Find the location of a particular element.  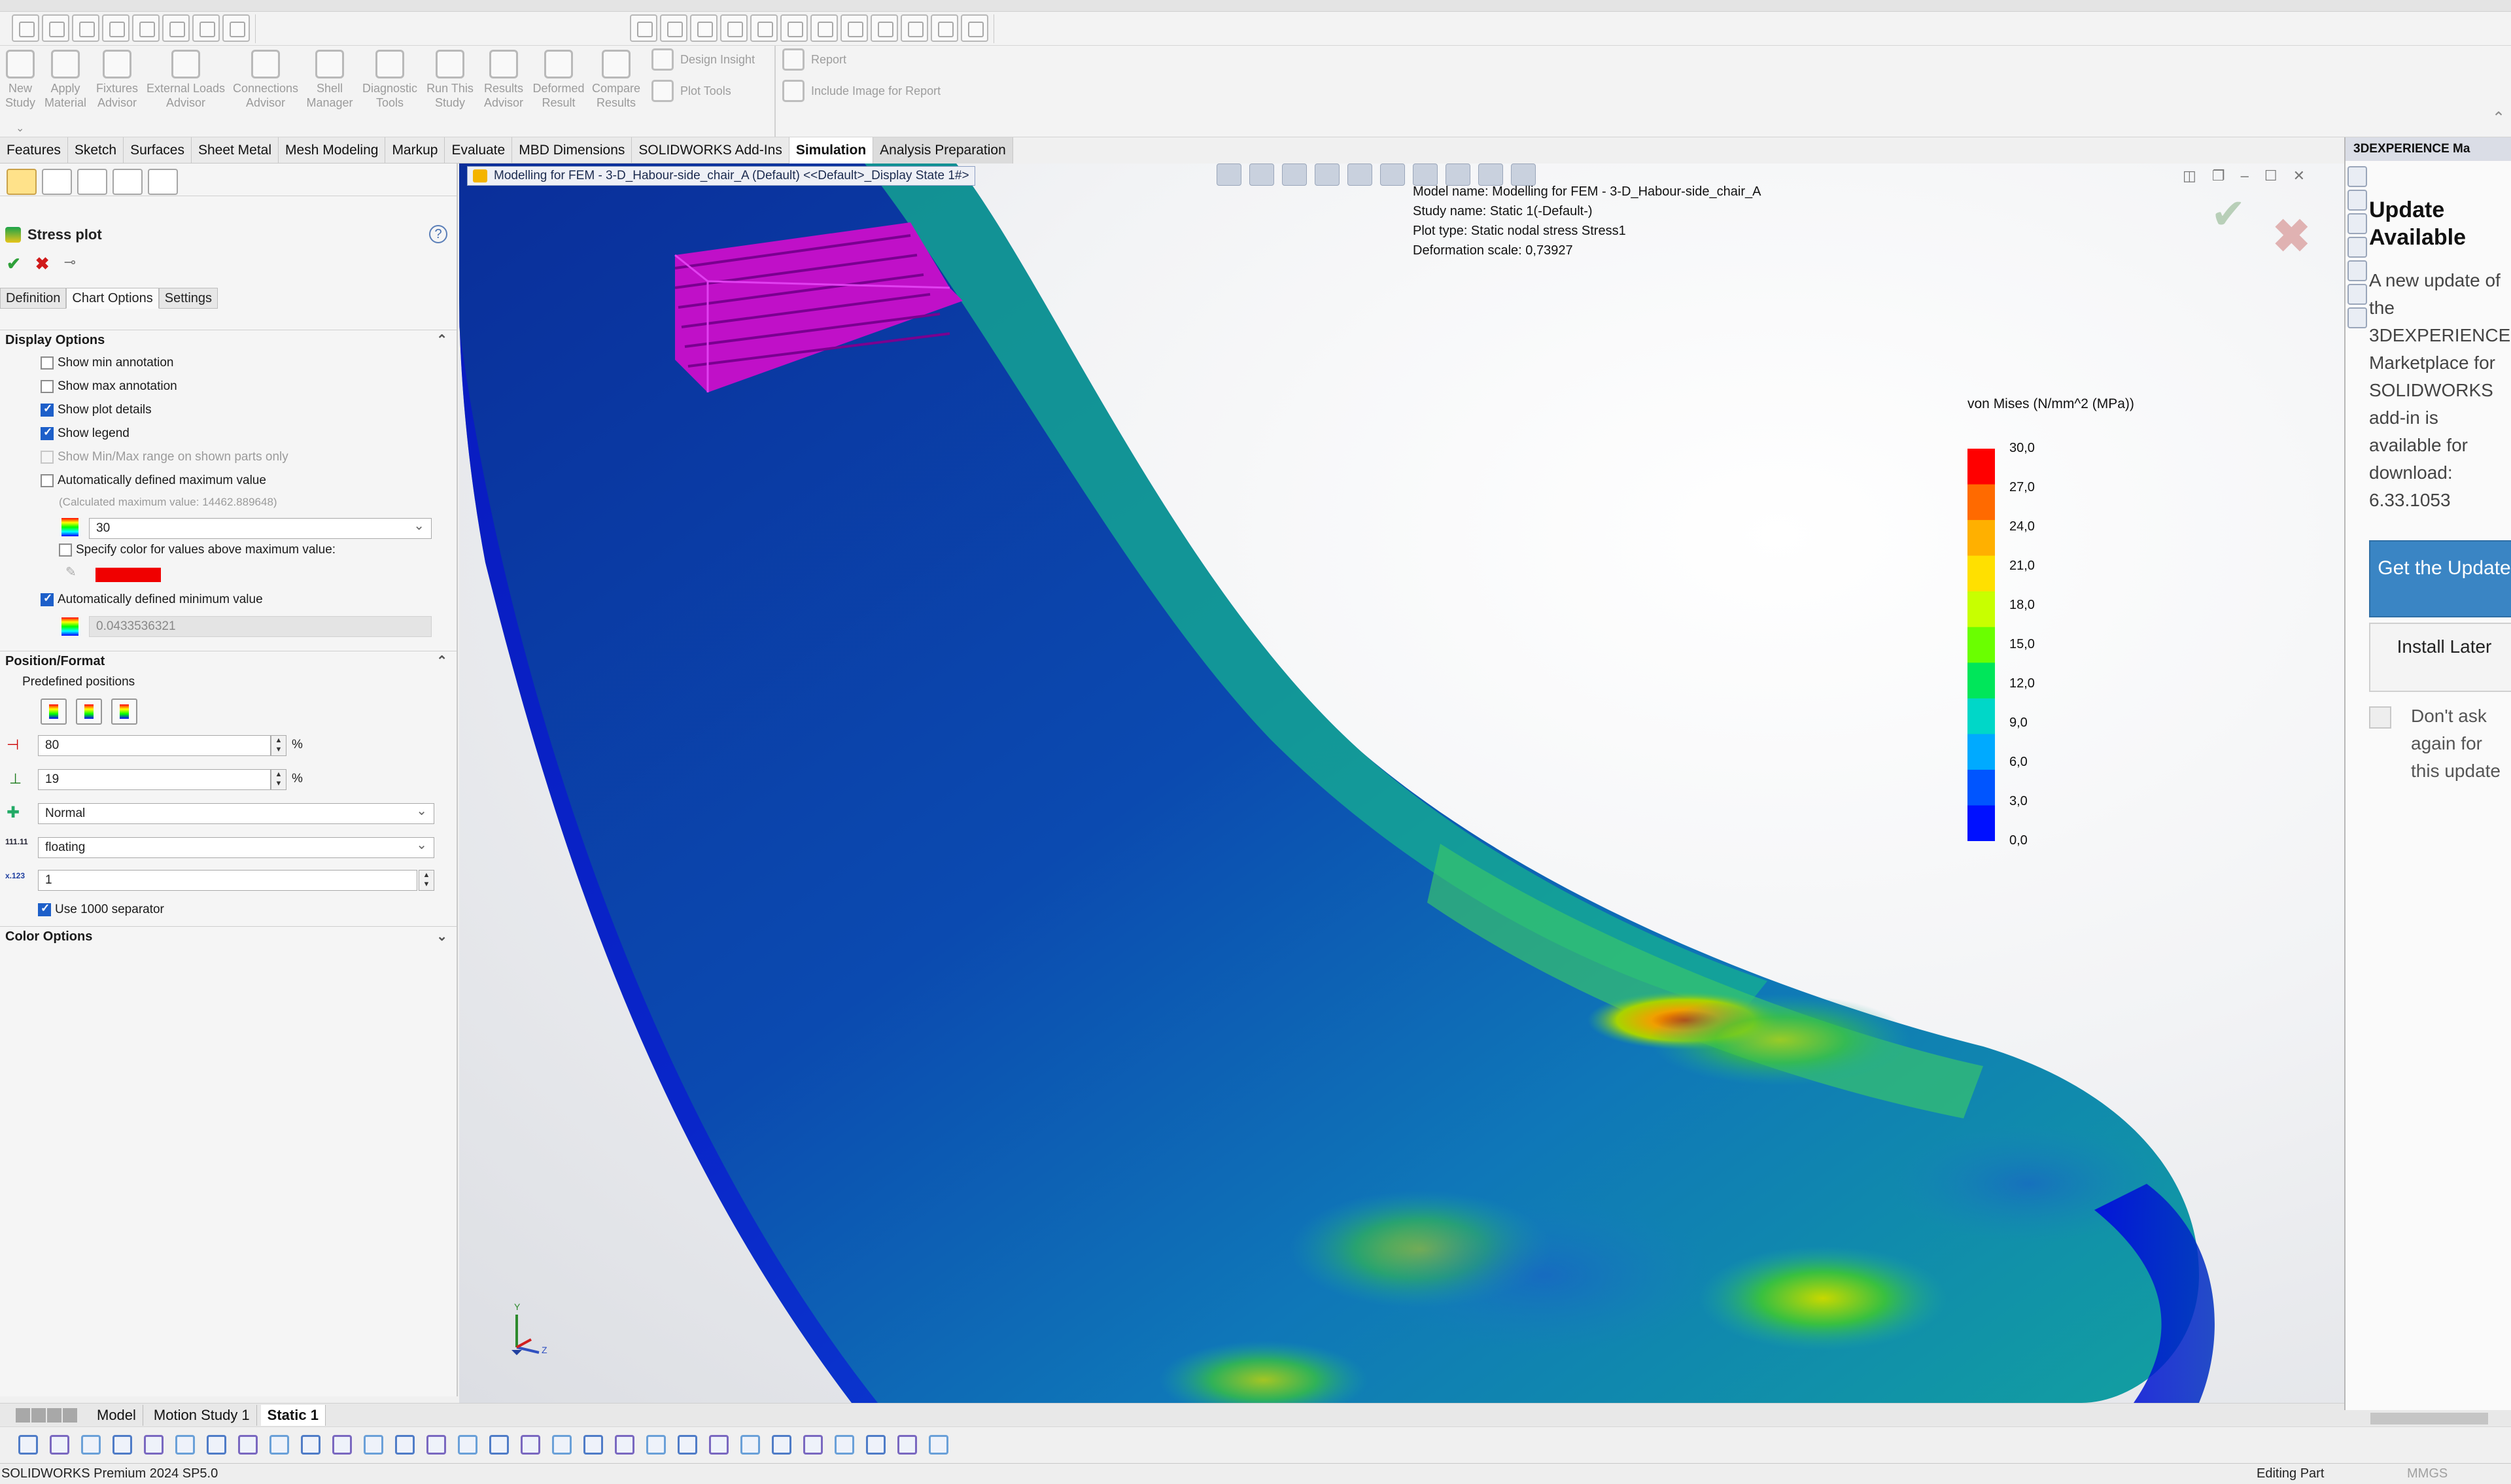

display-style-icon is located at coordinates (1392, 175).